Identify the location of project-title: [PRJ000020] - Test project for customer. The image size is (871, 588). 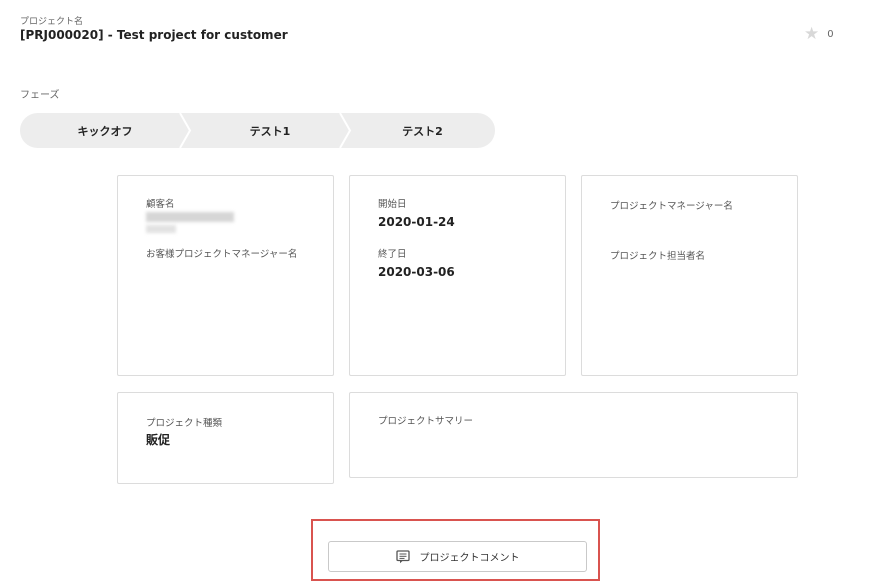
(154, 35).